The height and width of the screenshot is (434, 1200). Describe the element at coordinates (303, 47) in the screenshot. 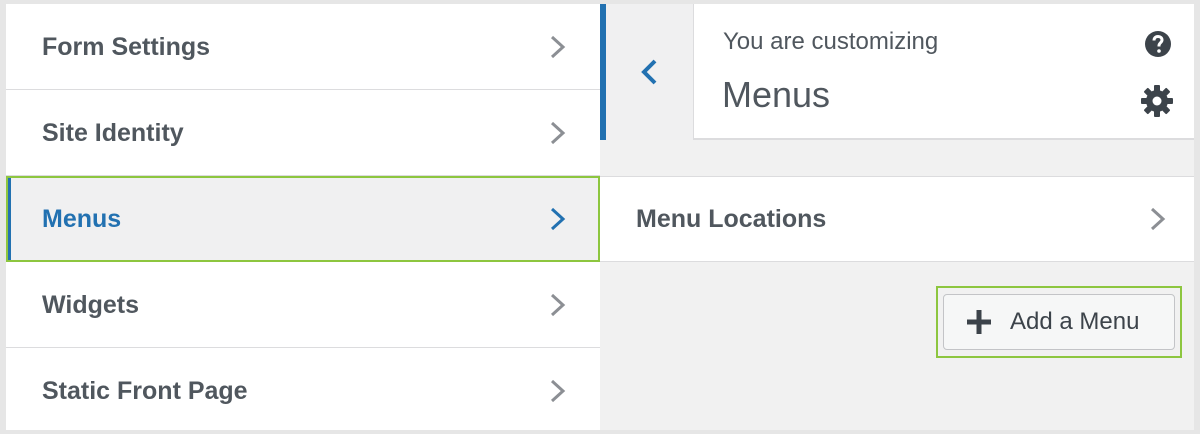

I see `section-item-form-settings: Form Settings` at that location.